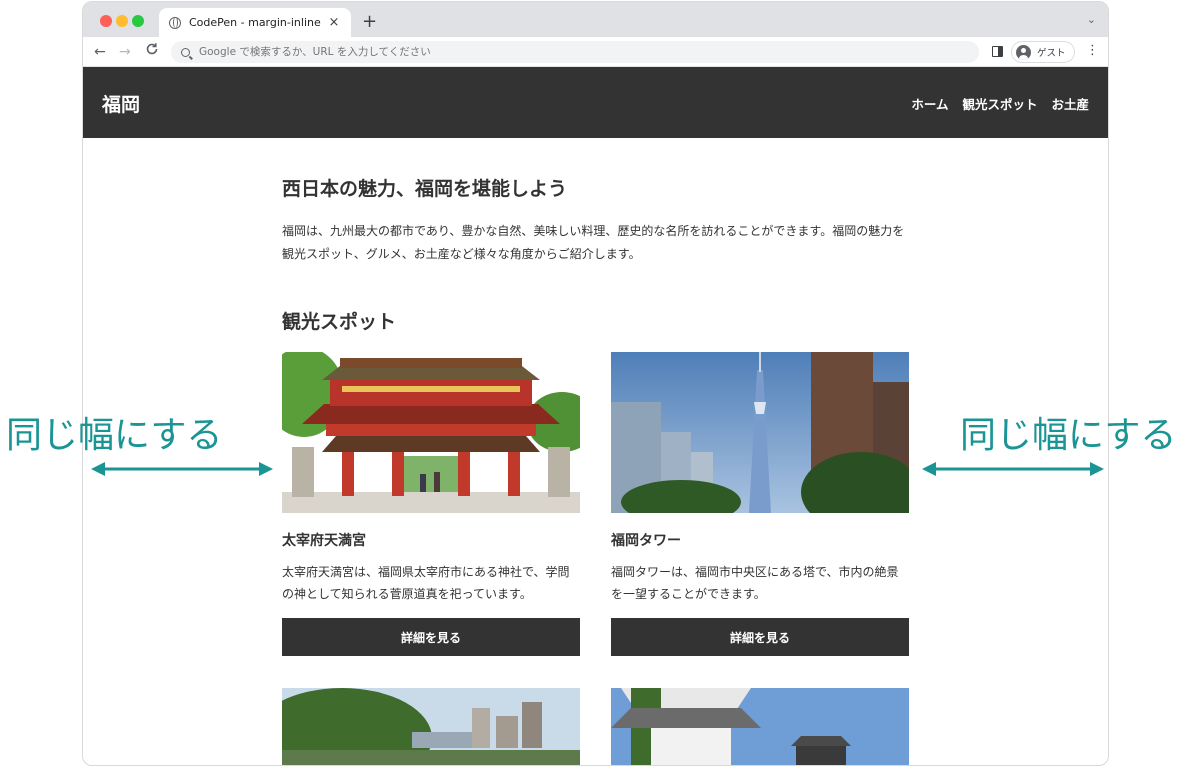 The height and width of the screenshot is (768, 1200). I want to click on site-header: 福岡 ホーム 観光スポット お土産, so click(595, 102).